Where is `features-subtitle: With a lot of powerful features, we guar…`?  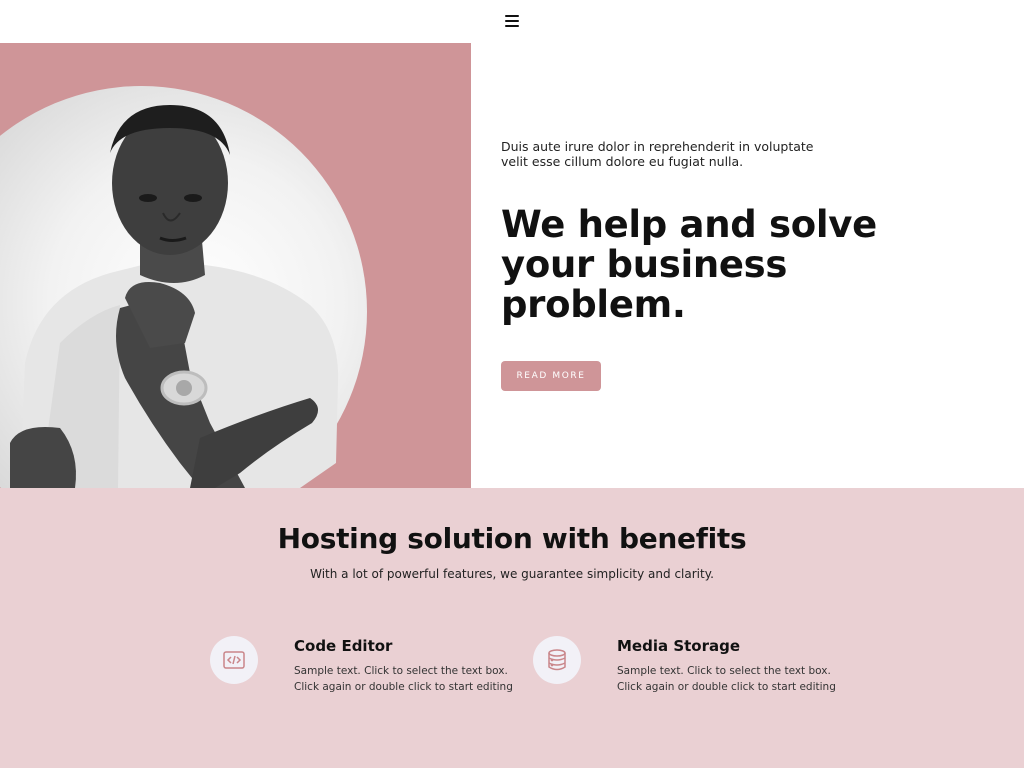 features-subtitle: With a lot of powerful features, we guar… is located at coordinates (512, 574).